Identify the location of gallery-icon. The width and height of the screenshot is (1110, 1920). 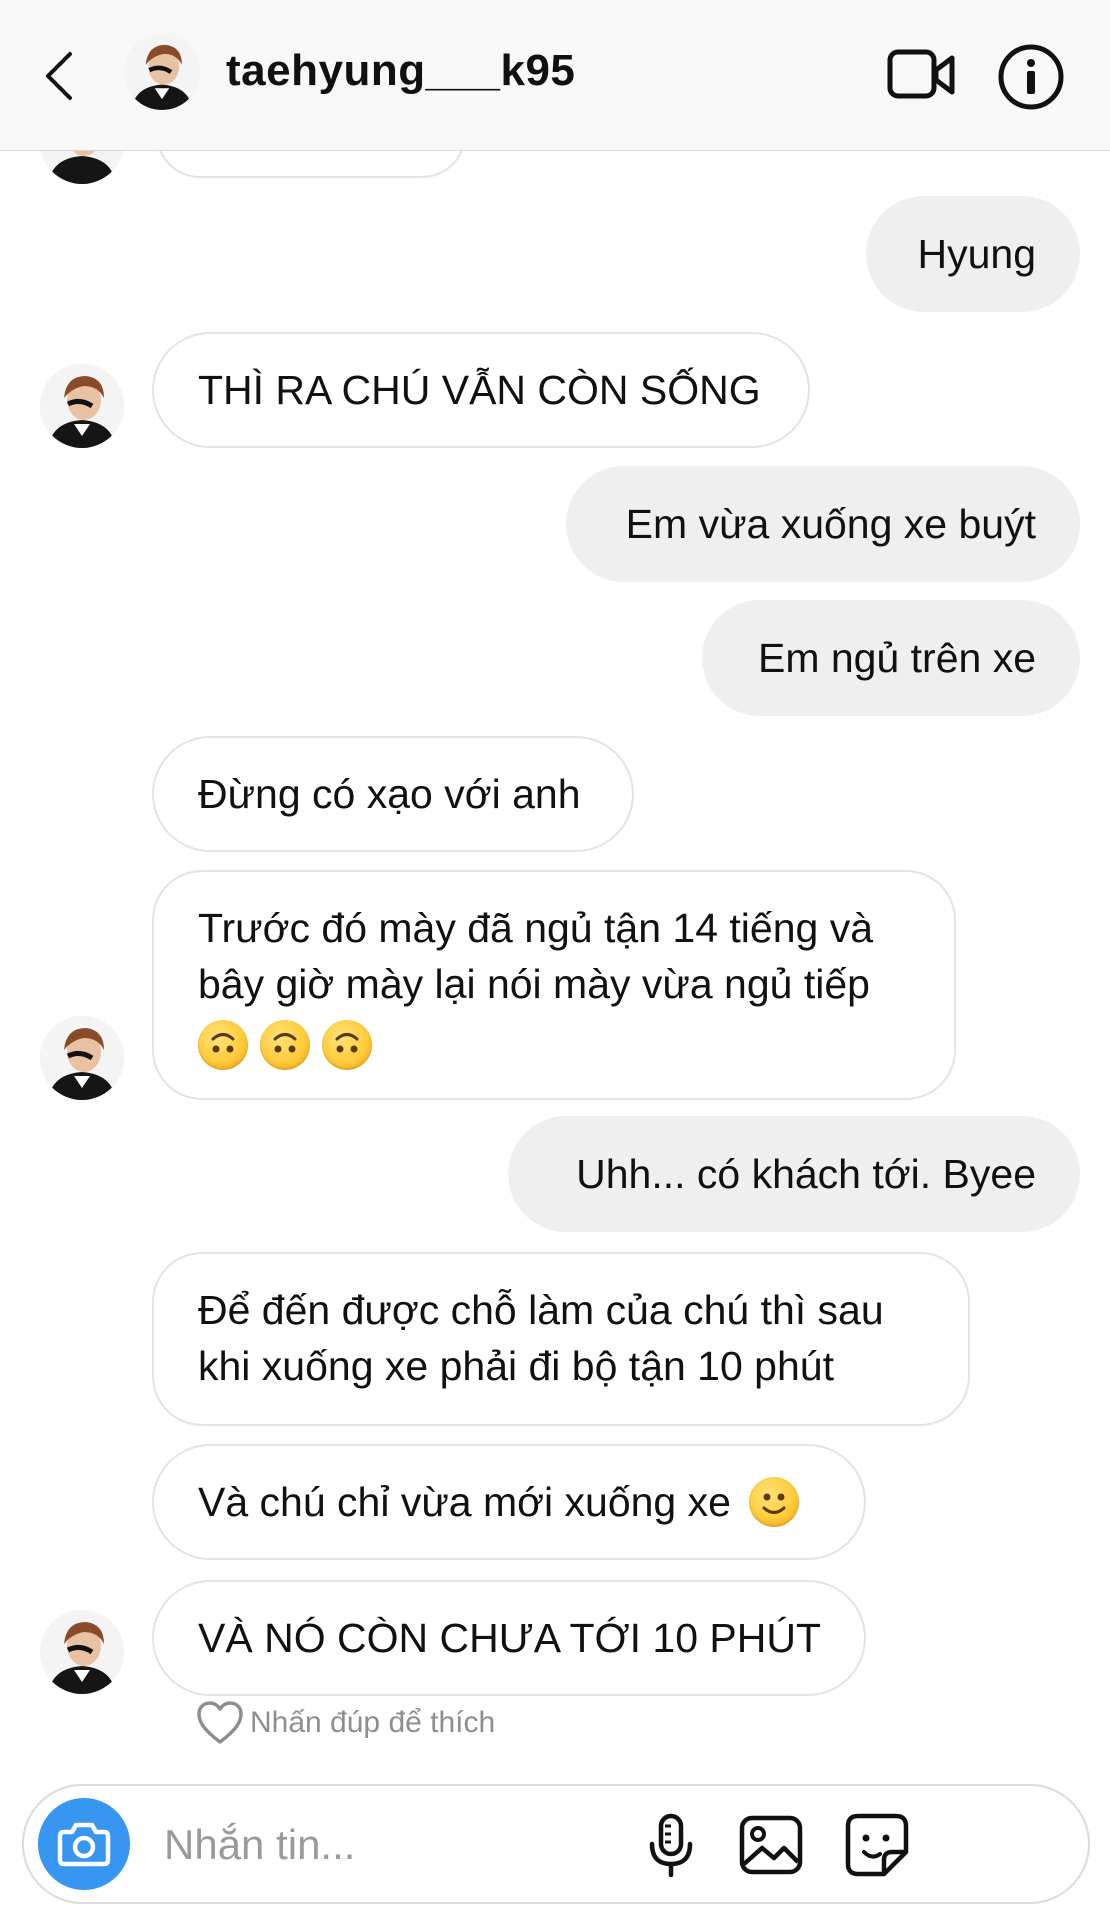
(771, 1845).